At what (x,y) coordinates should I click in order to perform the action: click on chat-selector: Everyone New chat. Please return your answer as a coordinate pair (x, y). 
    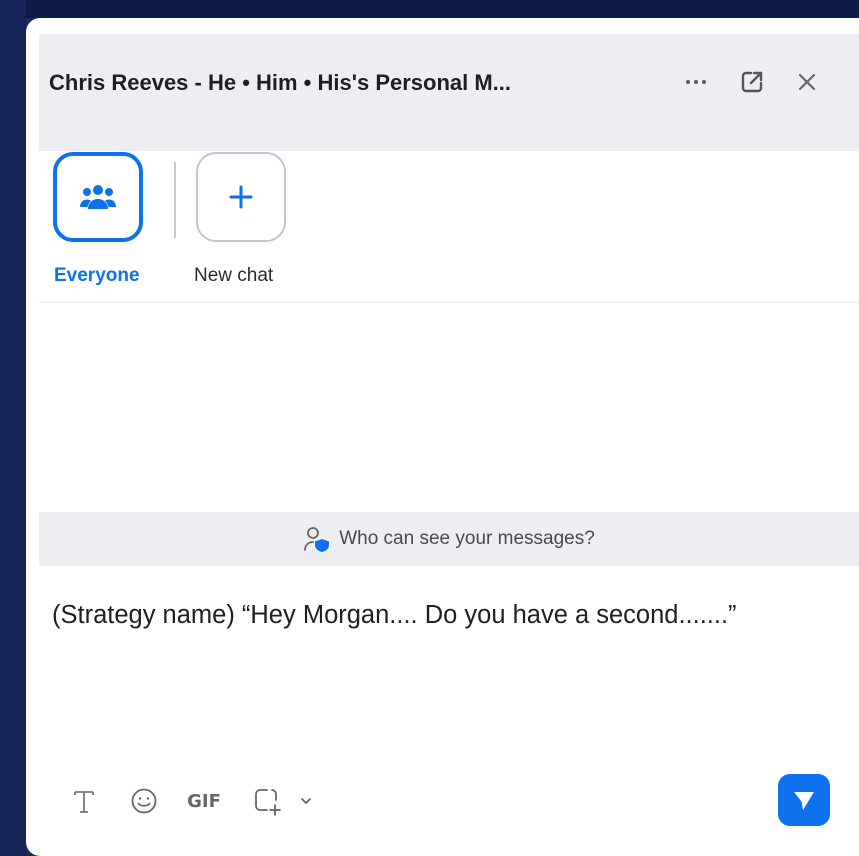
    Looking at the image, I should click on (250, 227).